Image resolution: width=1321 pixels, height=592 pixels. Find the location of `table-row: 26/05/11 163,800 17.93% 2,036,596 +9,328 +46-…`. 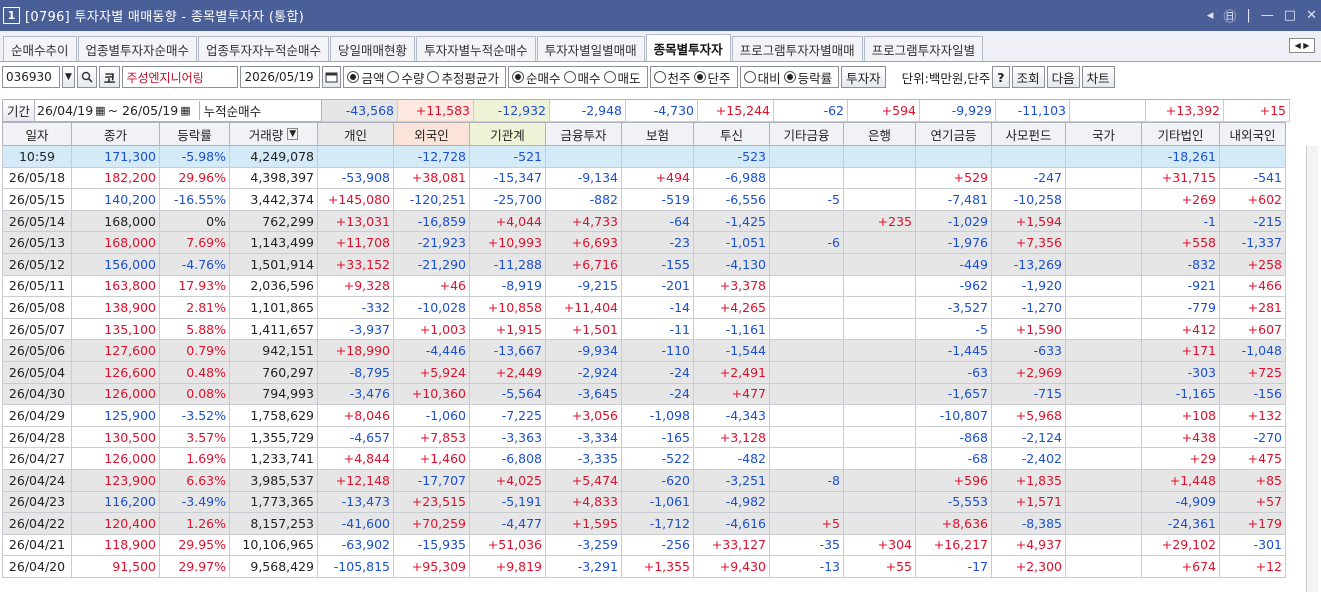

table-row: 26/05/11 163,800 17.93% 2,036,596 +9,328 +46-… is located at coordinates (644, 286).